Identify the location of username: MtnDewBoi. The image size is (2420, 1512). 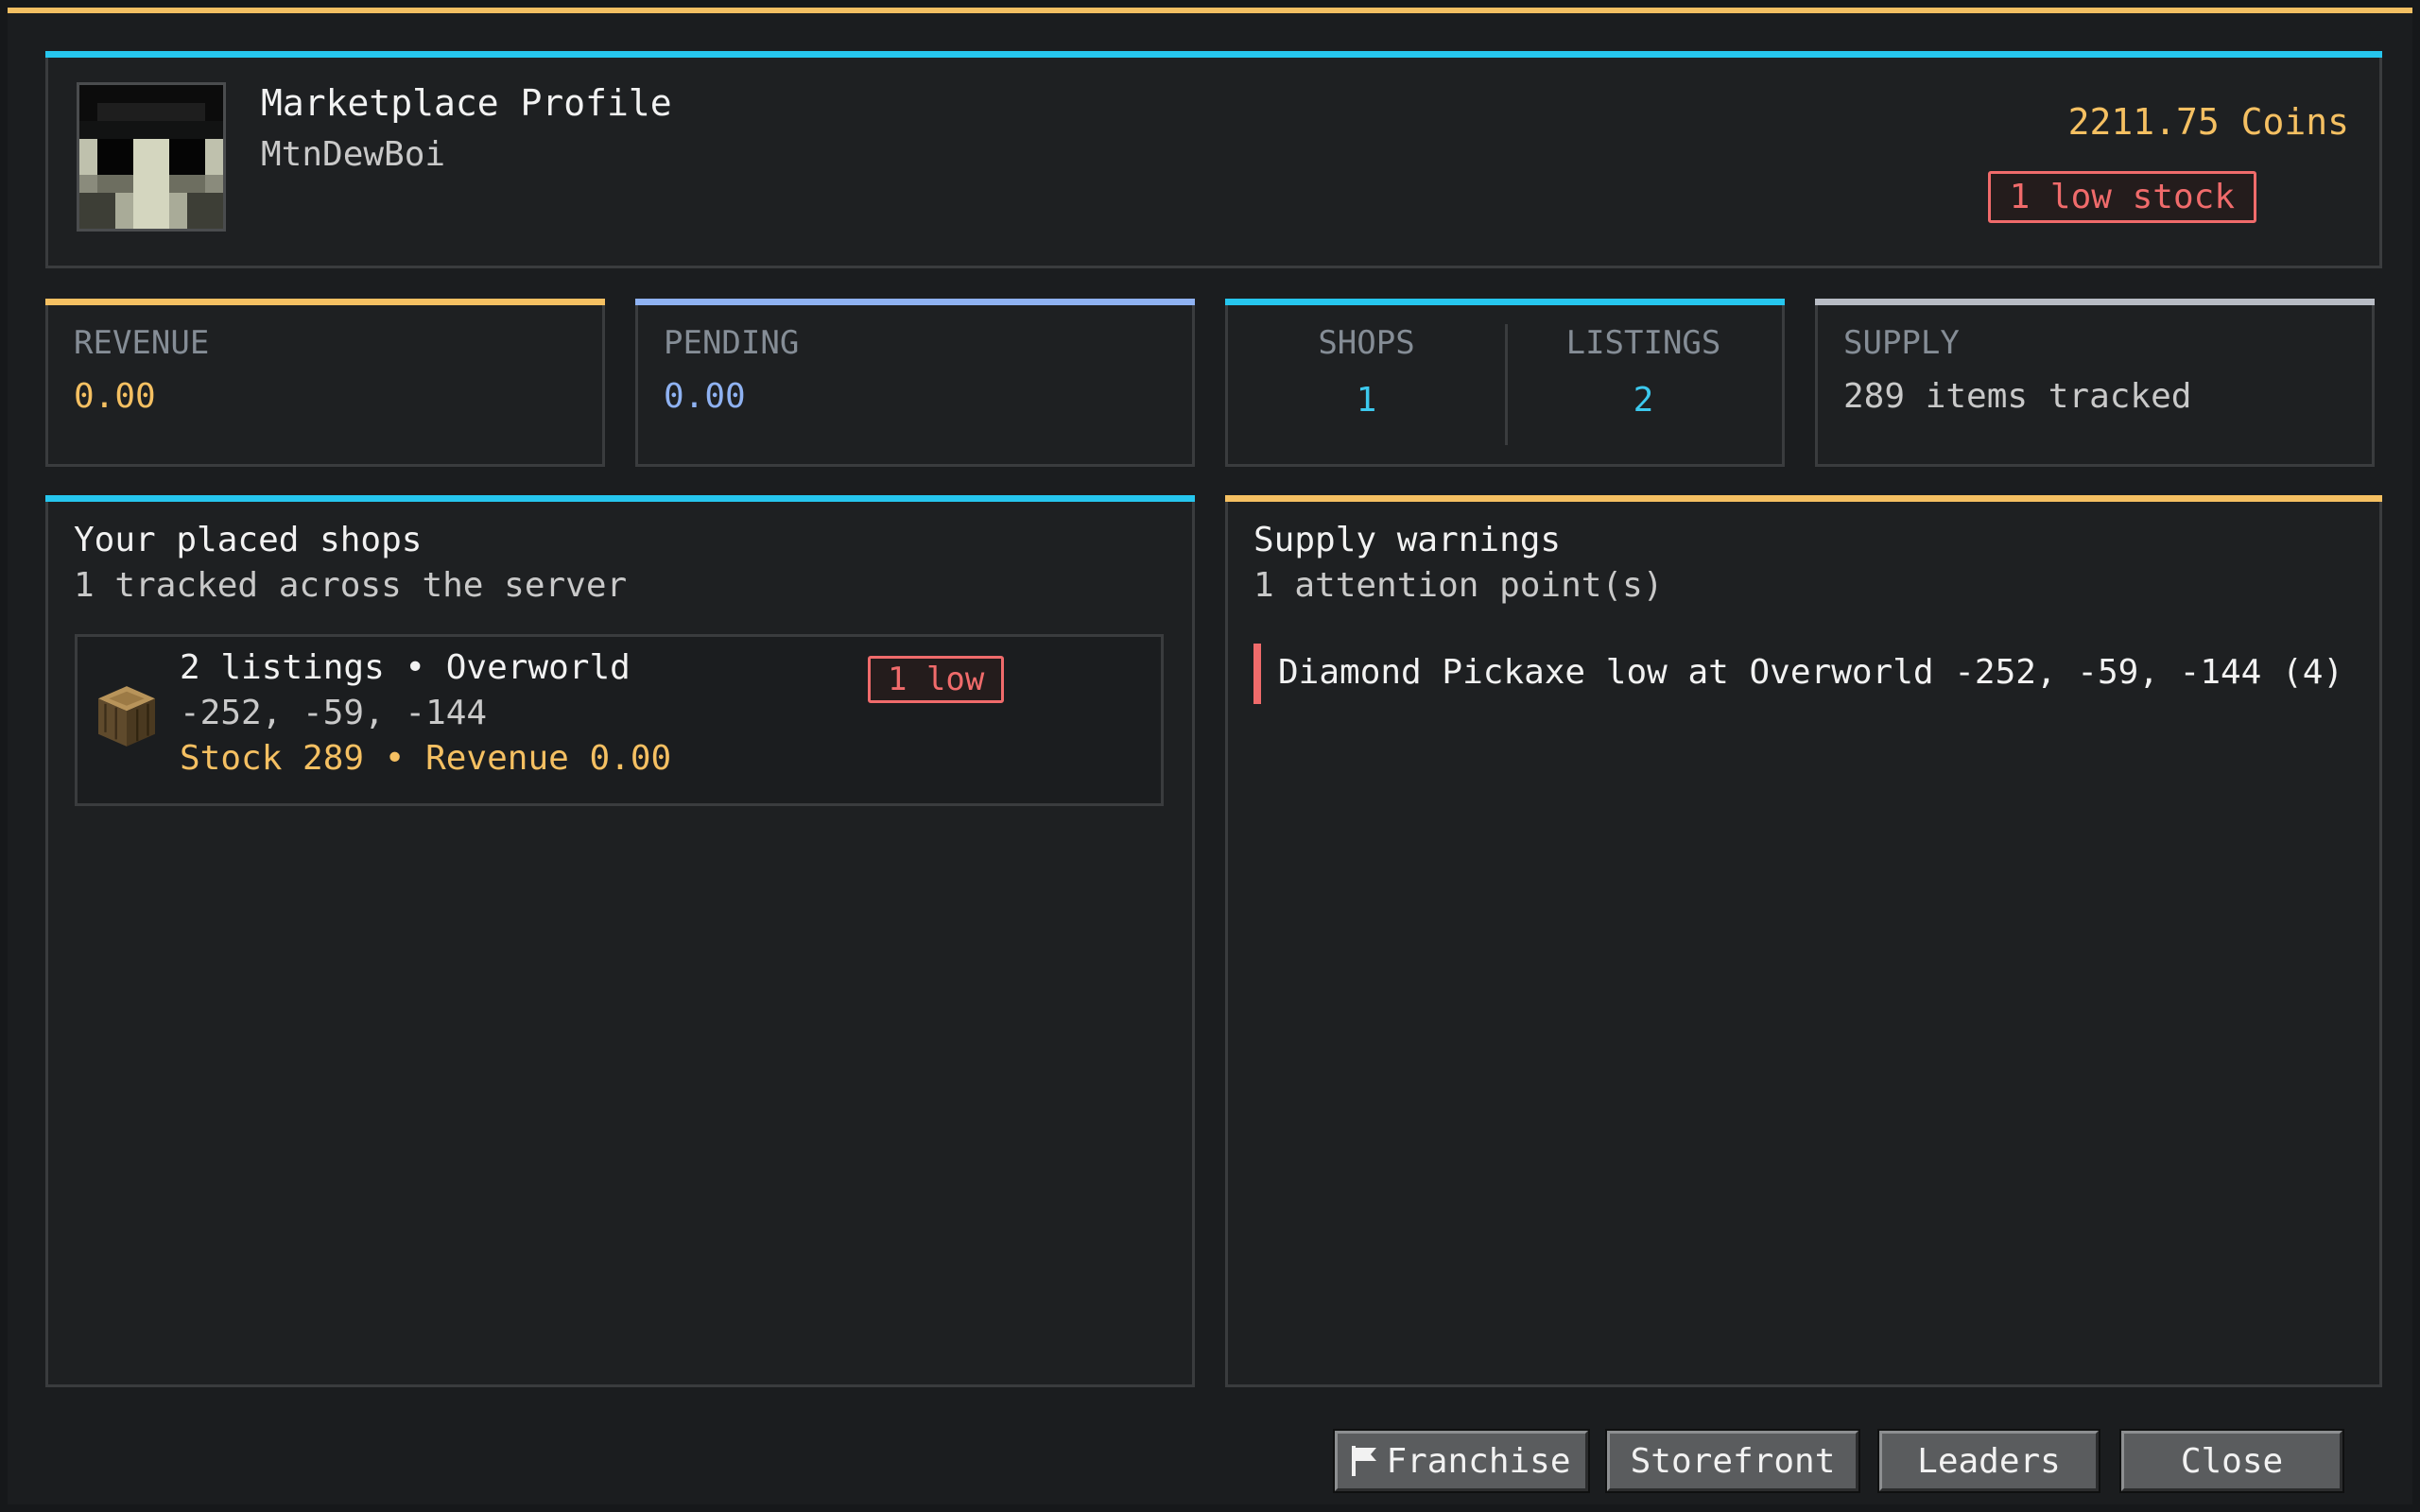
(353, 154).